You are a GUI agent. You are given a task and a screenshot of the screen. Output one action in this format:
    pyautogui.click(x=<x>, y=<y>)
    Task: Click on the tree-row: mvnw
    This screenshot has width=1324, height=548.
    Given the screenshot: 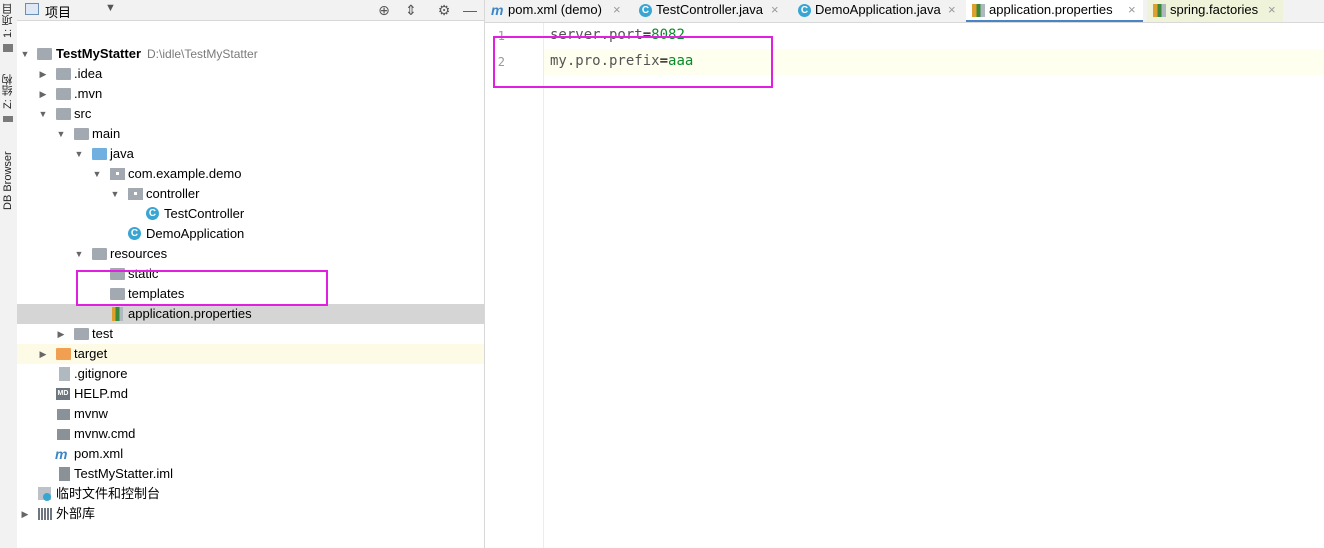 What is the action you would take?
    pyautogui.click(x=250, y=414)
    